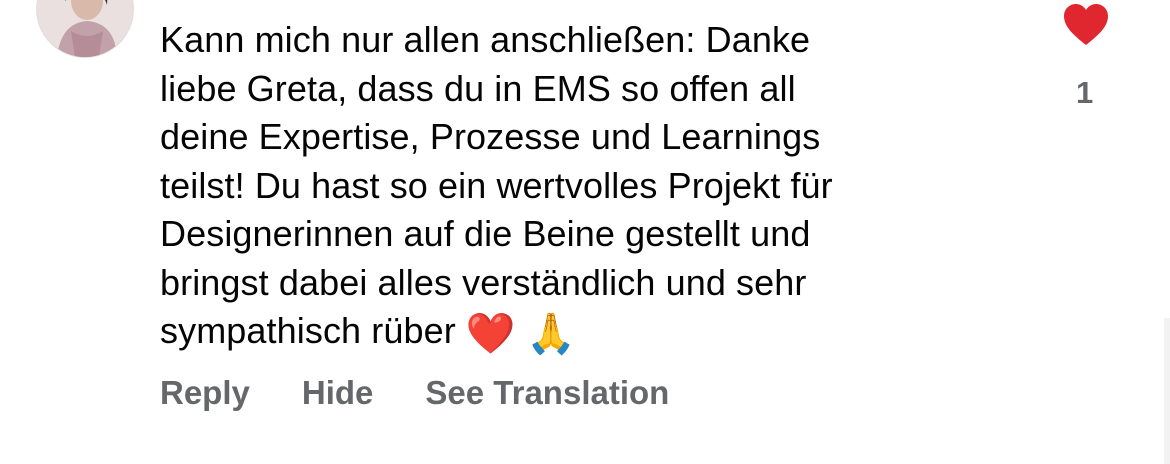  I want to click on hide-button: Hide, so click(338, 393).